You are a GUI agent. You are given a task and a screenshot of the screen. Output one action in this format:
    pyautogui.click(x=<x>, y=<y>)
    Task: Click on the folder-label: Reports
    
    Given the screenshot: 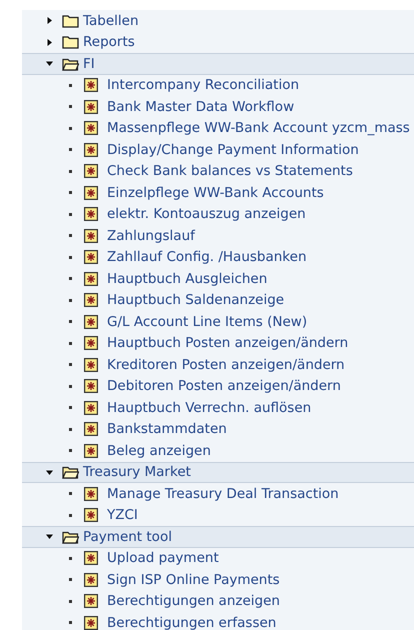 What is the action you would take?
    pyautogui.click(x=109, y=42)
    